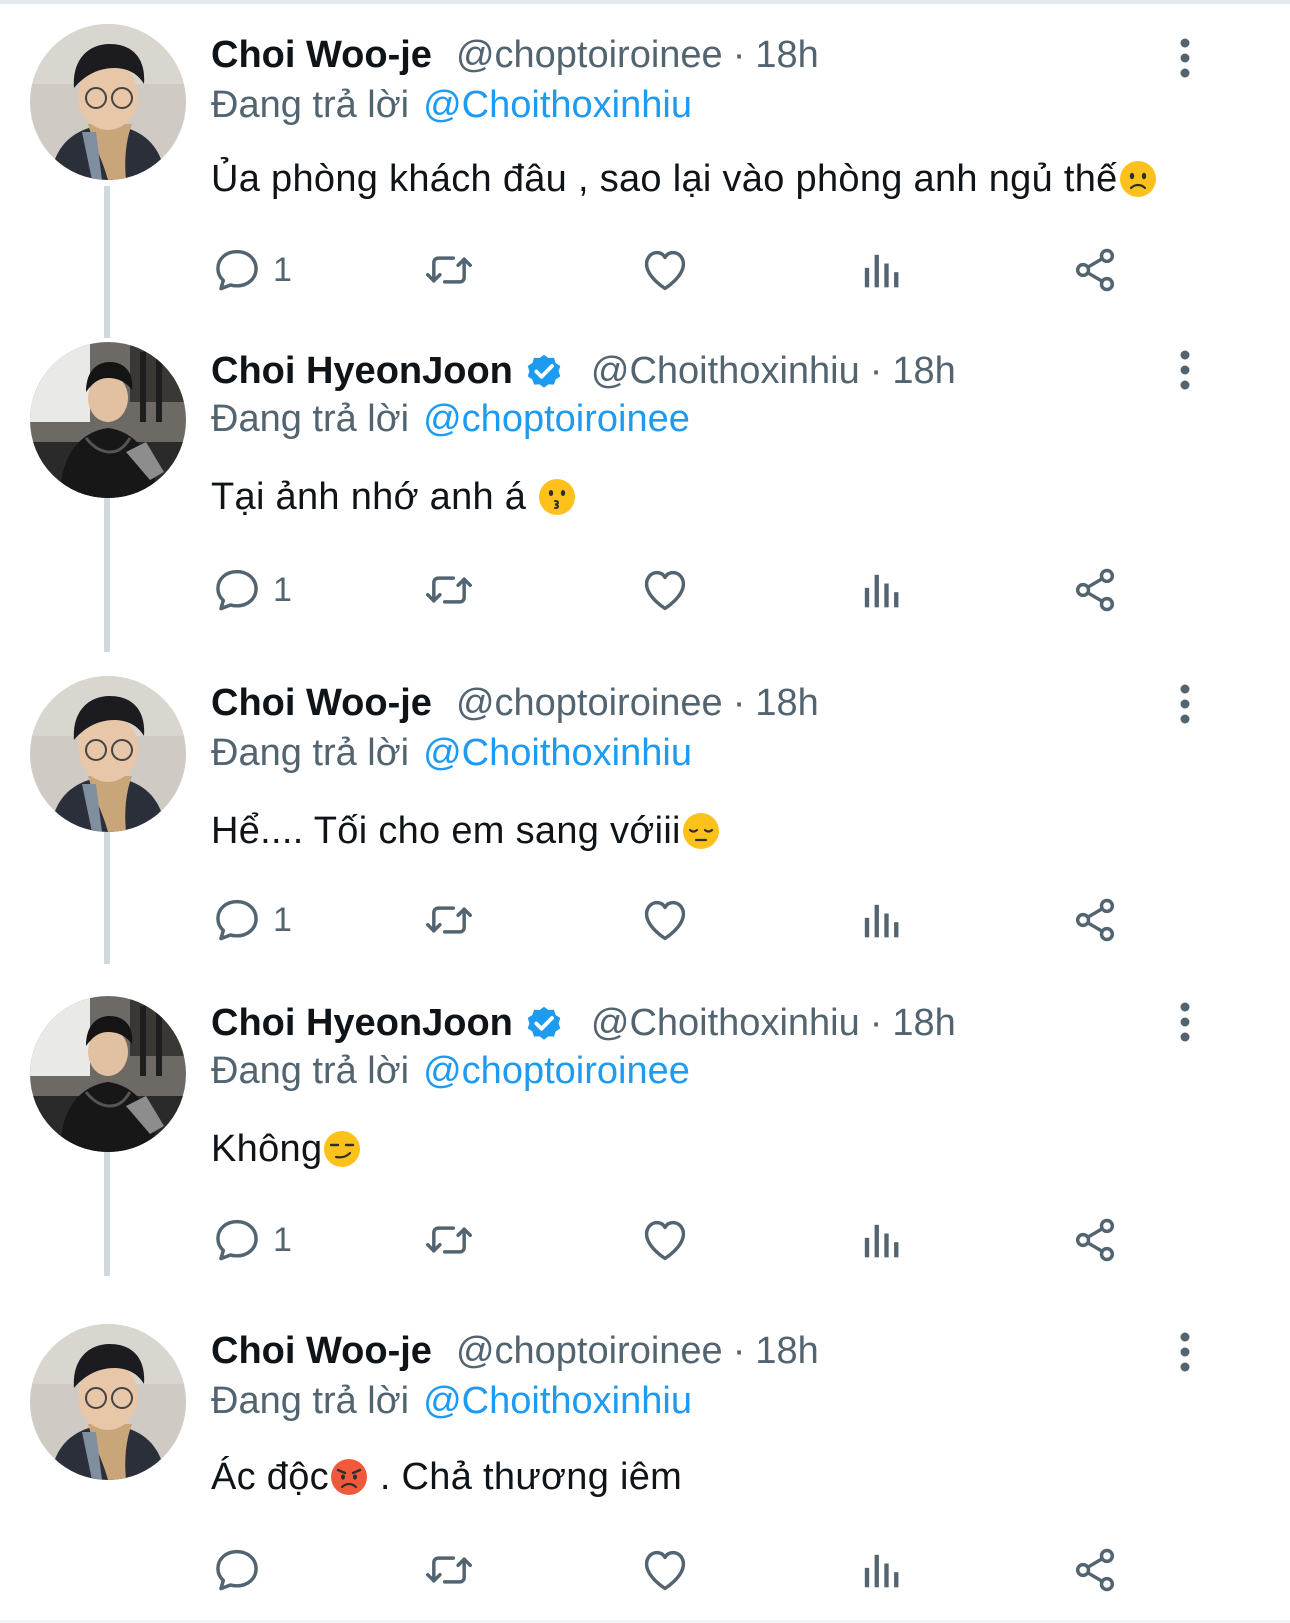 The image size is (1290, 1623). Describe the element at coordinates (342, 1149) in the screenshot. I see `smirking-face-emoji` at that location.